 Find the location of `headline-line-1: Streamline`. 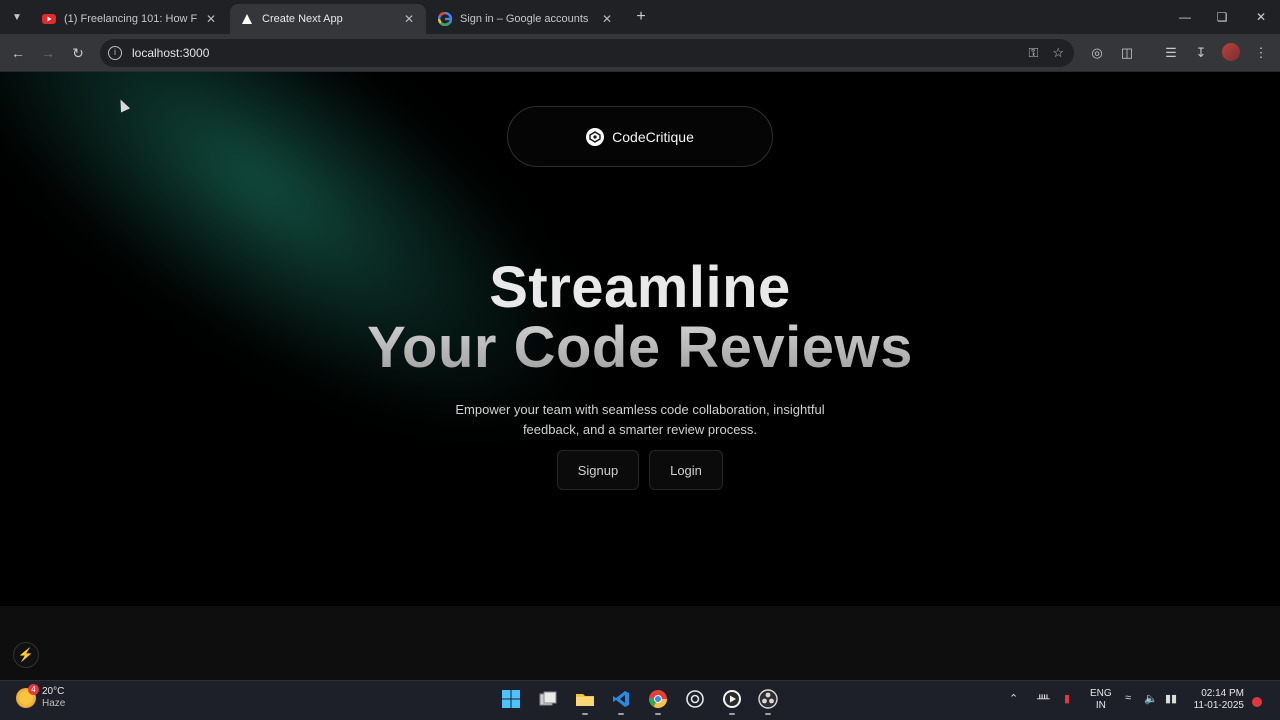

headline-line-1: Streamline is located at coordinates (640, 287).